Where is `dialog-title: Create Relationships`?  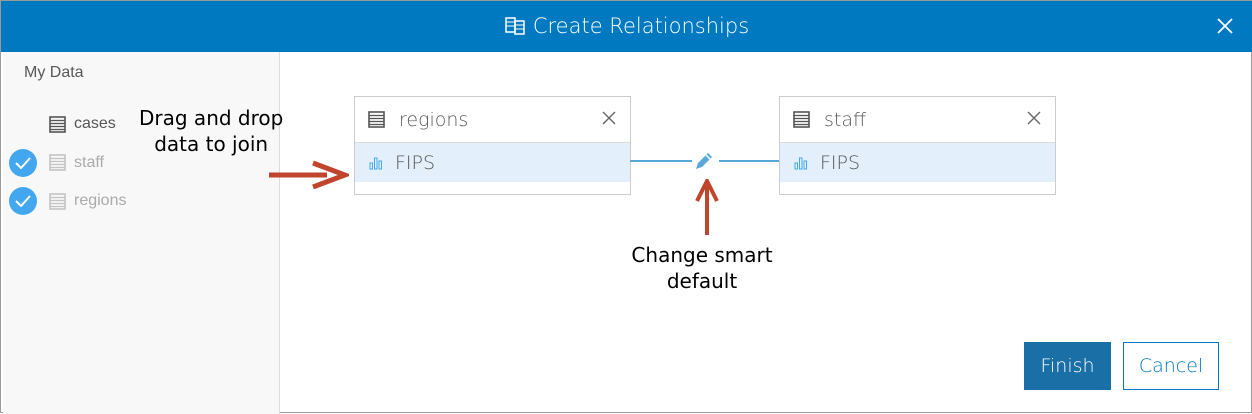 dialog-title: Create Relationships is located at coordinates (626, 26).